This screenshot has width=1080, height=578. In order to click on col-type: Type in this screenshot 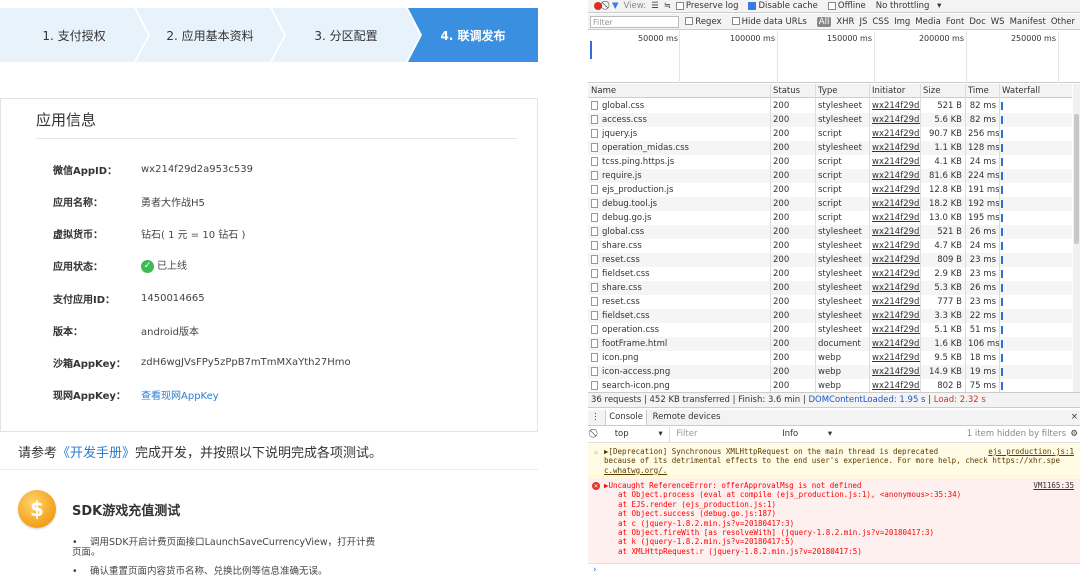, I will do `click(842, 90)`.